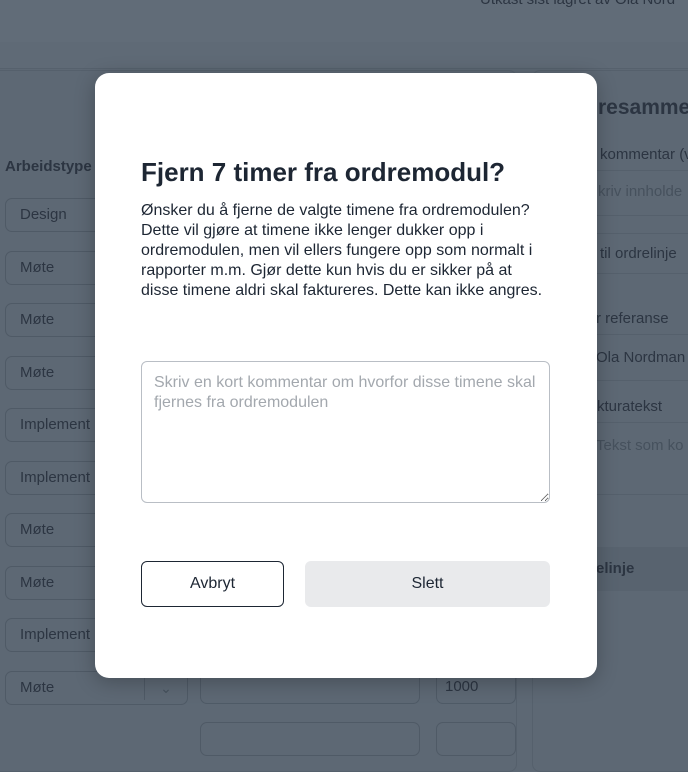 The height and width of the screenshot is (772, 688). What do you see at coordinates (632, 318) in the screenshot?
I see `reference-label: r referanse` at bounding box center [632, 318].